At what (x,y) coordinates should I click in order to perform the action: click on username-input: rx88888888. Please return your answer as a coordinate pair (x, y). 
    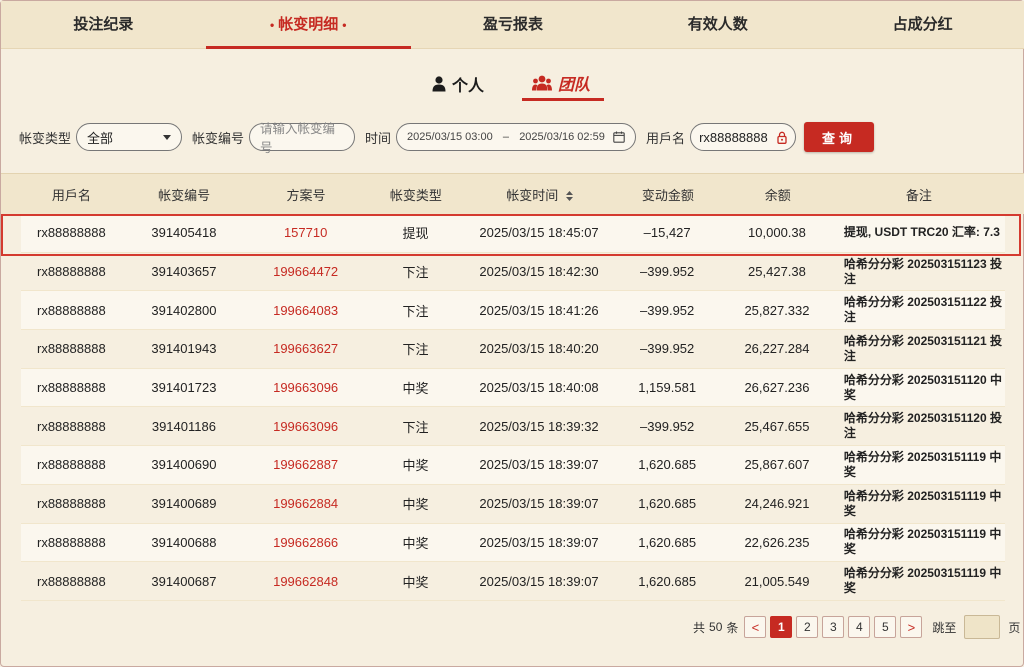
    Looking at the image, I should click on (743, 137).